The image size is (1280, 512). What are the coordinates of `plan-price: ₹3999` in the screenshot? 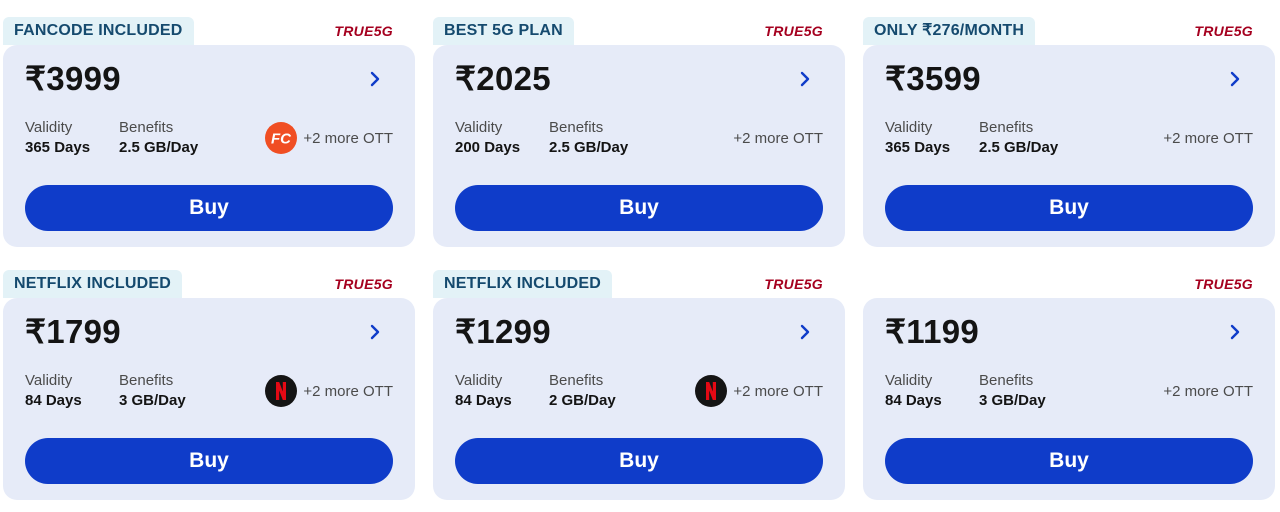 It's located at (73, 78).